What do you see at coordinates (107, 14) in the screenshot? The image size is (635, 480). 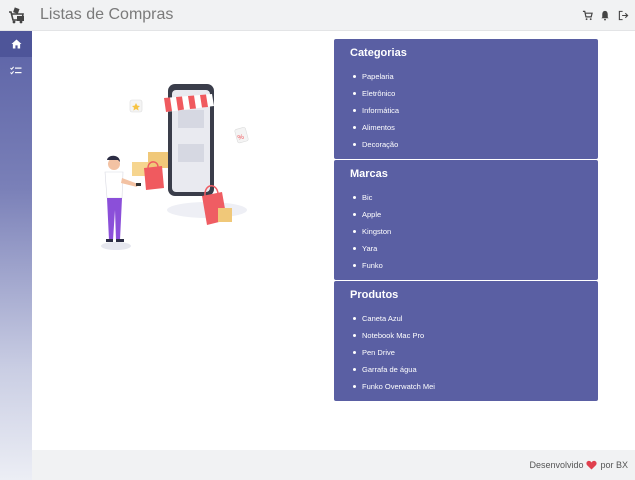 I see `page-title: Listas de Compras` at bounding box center [107, 14].